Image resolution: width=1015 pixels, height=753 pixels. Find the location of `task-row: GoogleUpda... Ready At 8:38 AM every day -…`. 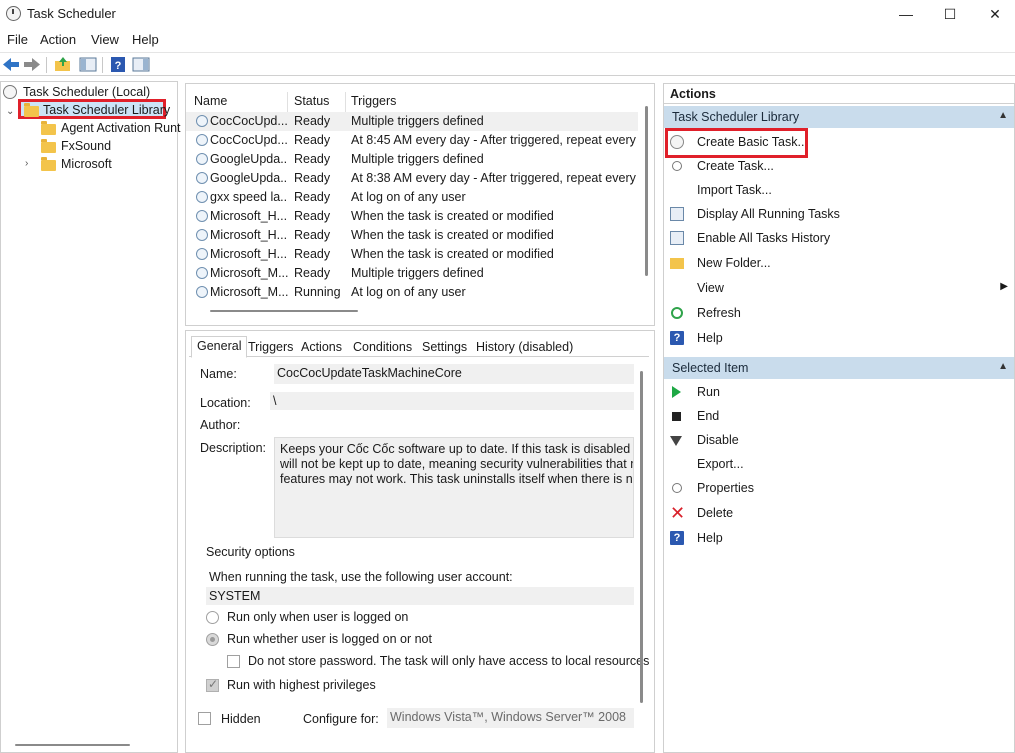

task-row: GoogleUpda... Ready At 8:38 AM every day -… is located at coordinates (412, 178).